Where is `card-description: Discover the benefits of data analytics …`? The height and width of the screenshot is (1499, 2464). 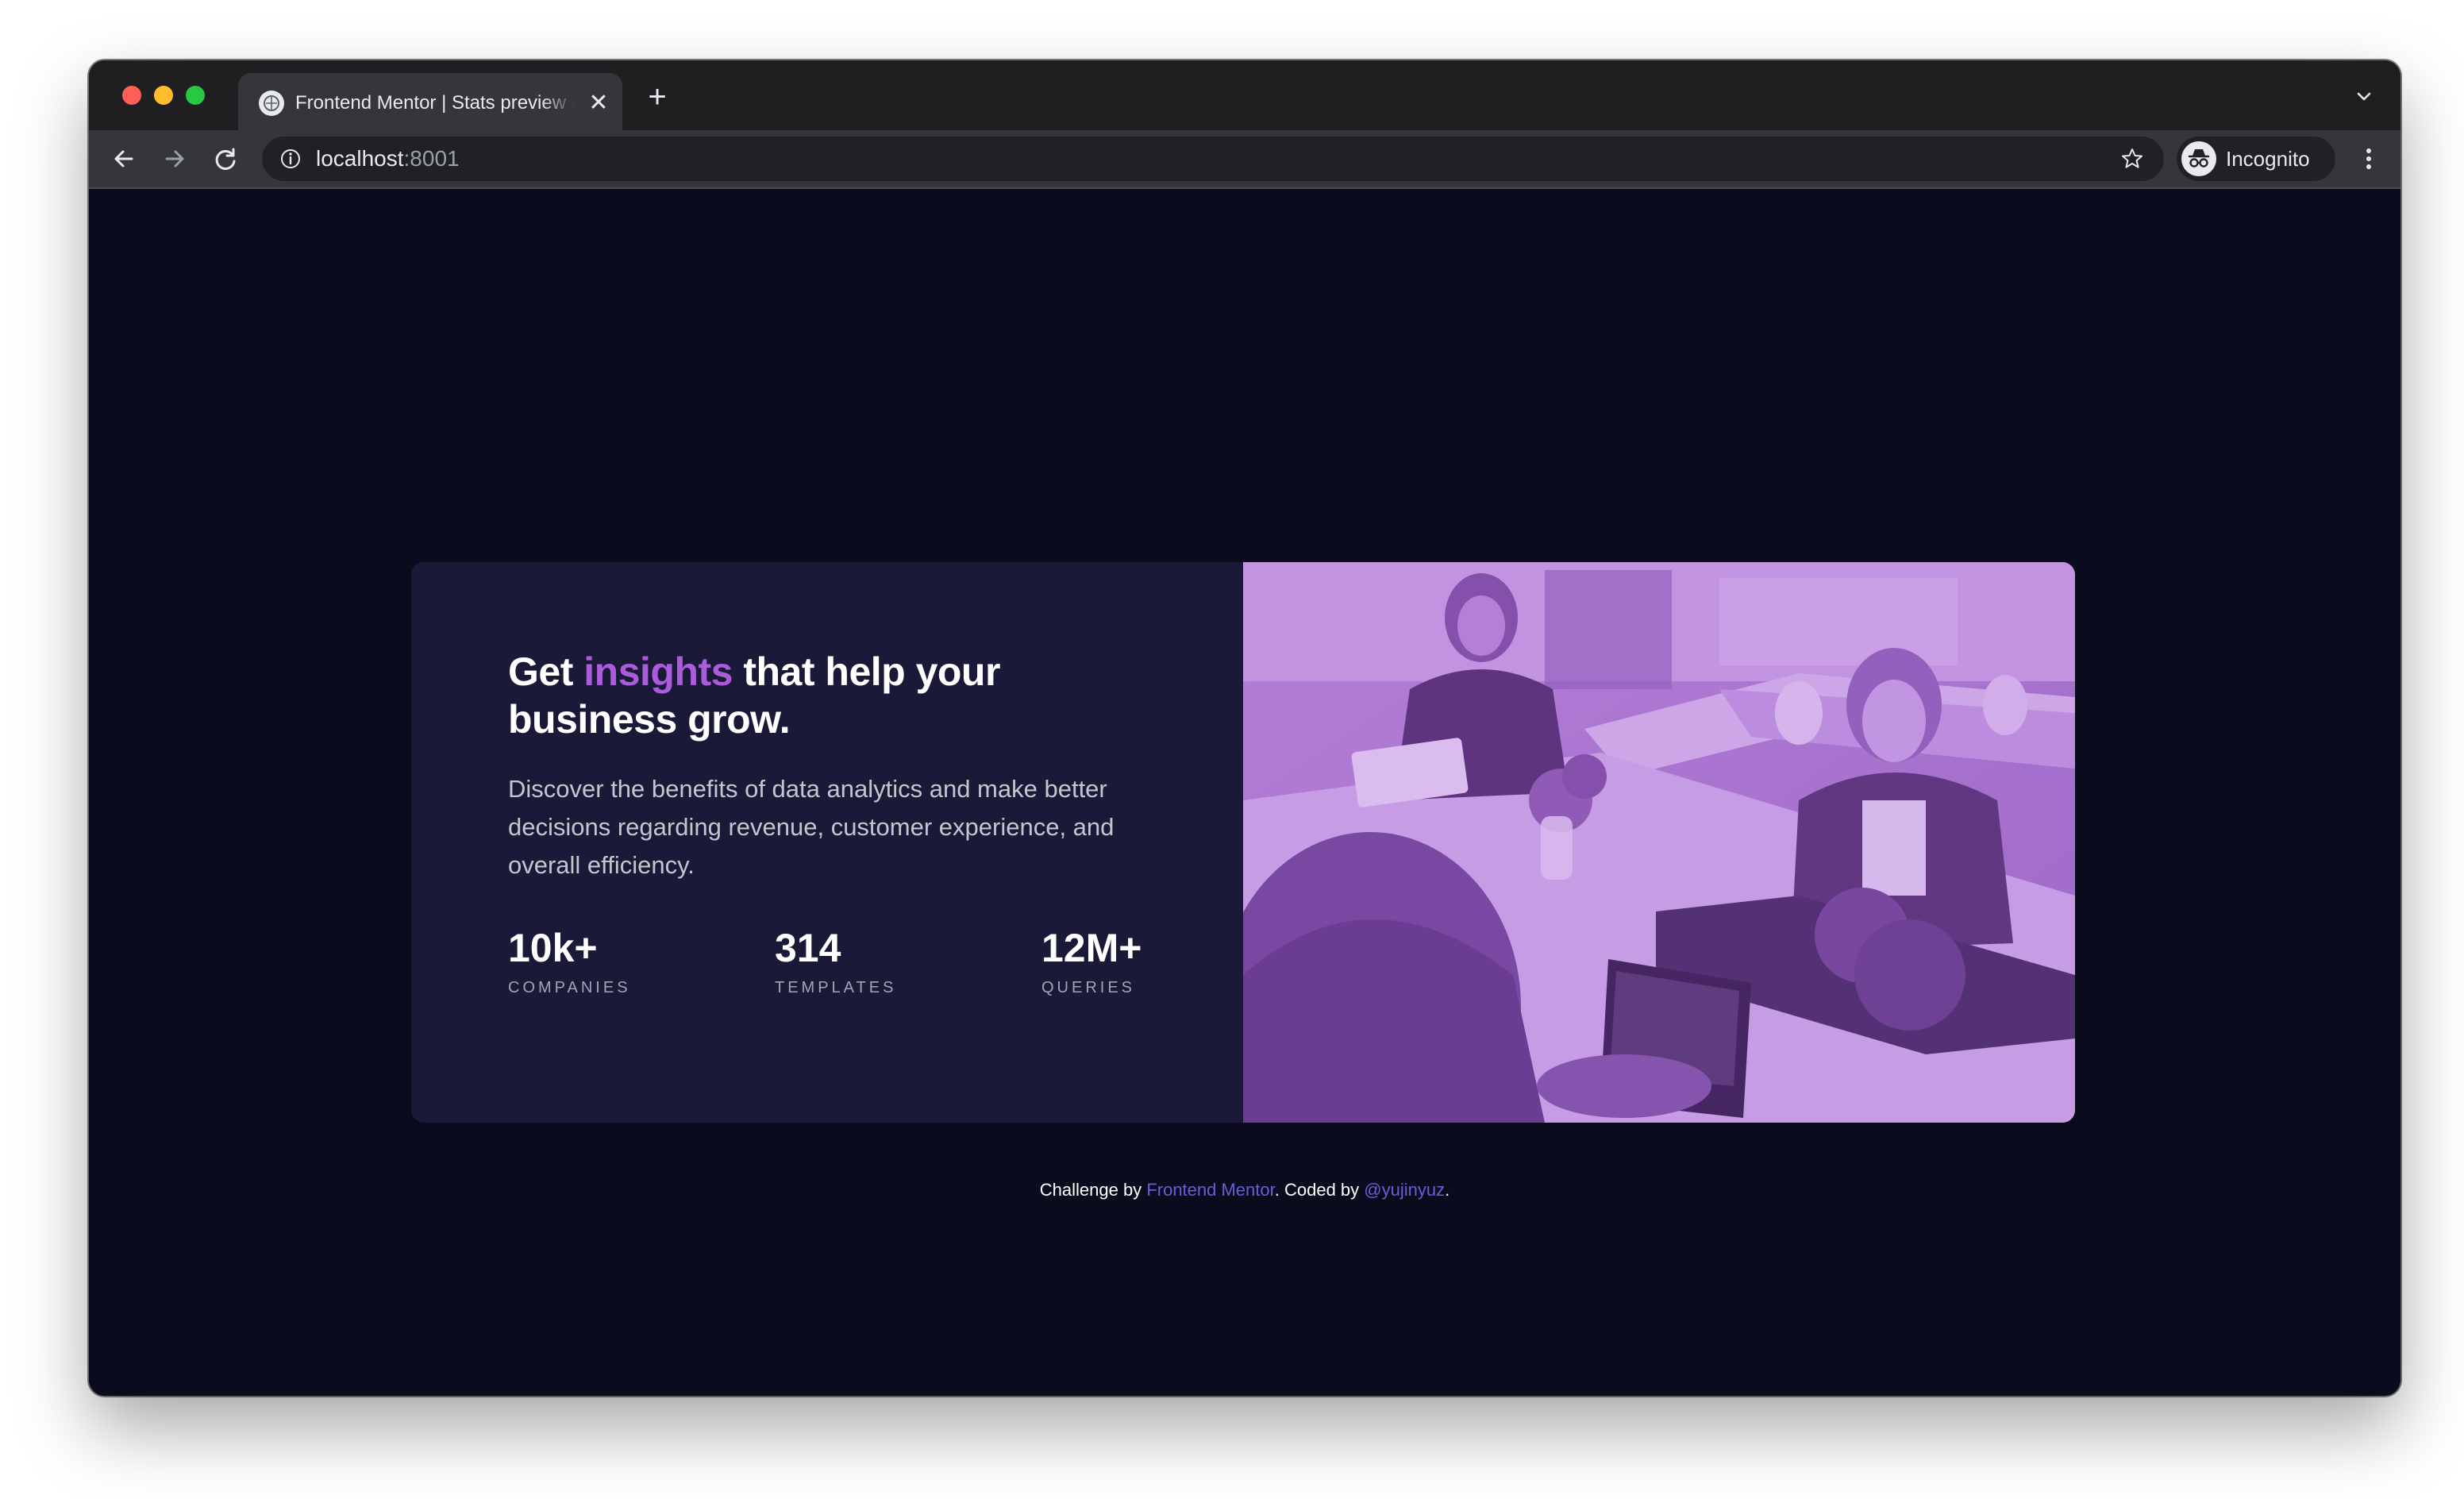
card-description: Discover the benefits of data analytics … is located at coordinates (811, 827).